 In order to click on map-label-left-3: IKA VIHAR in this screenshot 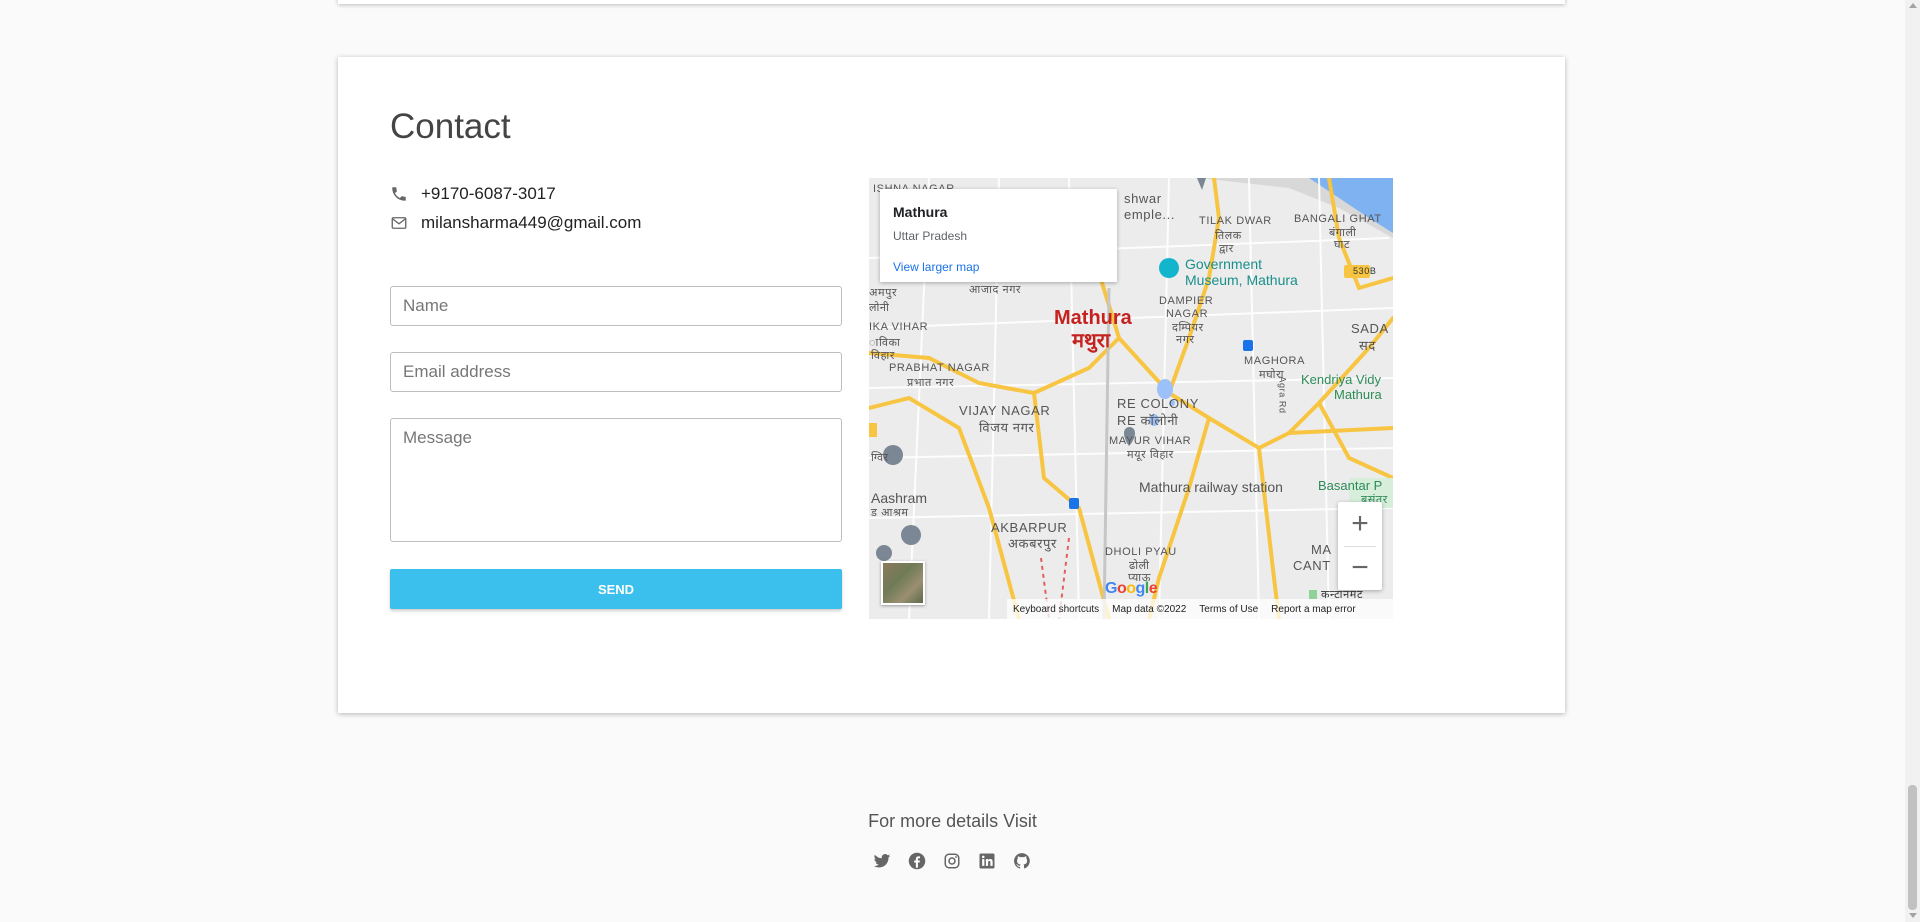, I will do `click(899, 327)`.